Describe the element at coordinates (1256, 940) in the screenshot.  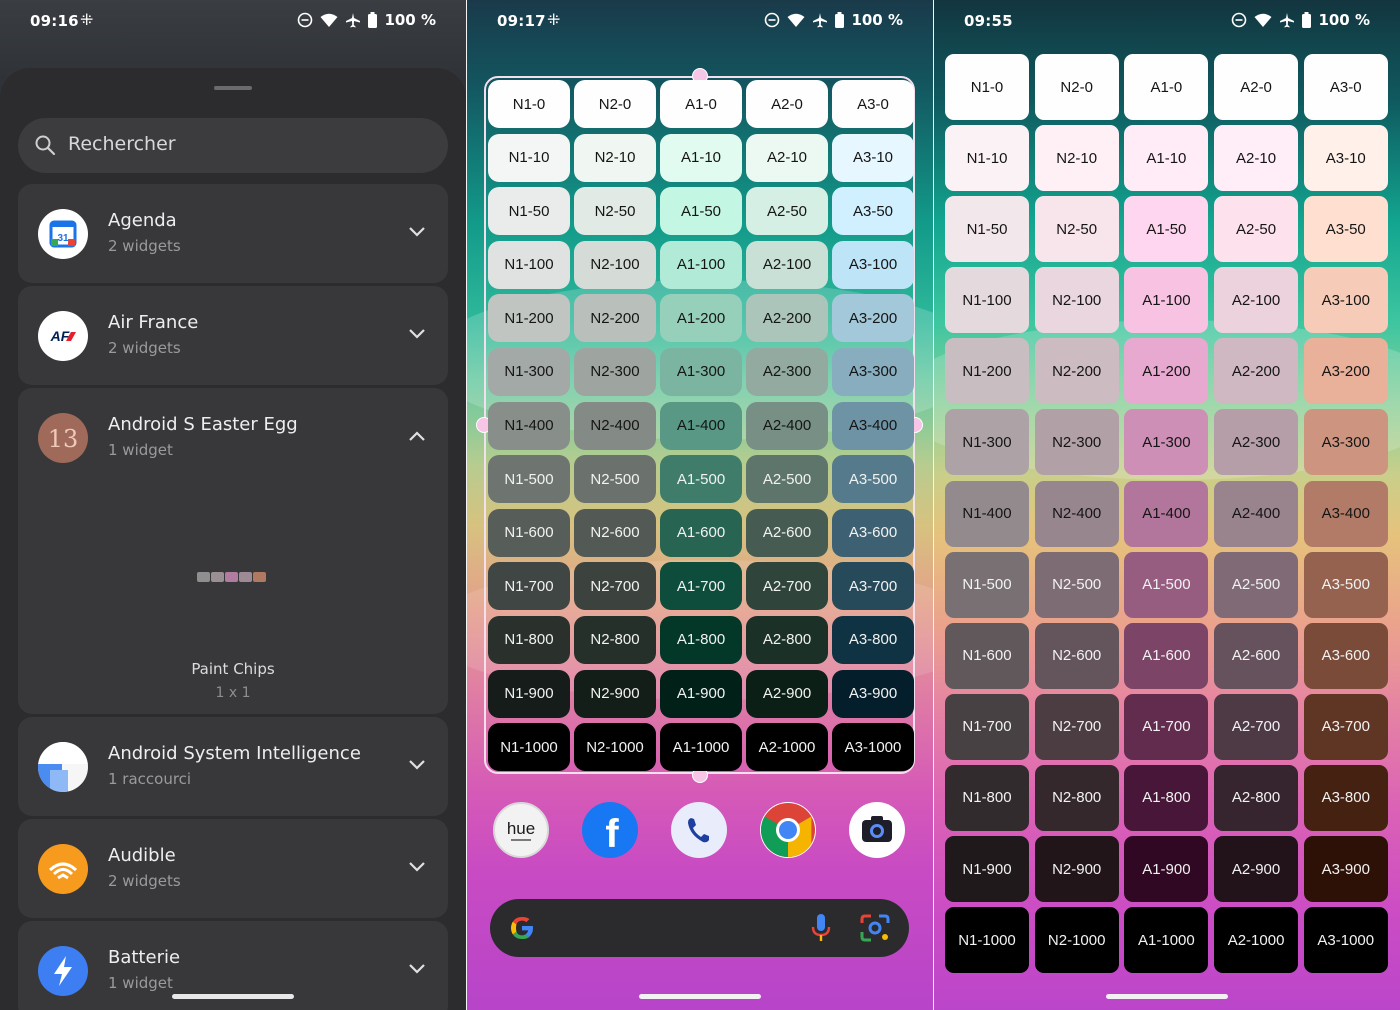
I see `chip-a2-1000: A2-1000` at that location.